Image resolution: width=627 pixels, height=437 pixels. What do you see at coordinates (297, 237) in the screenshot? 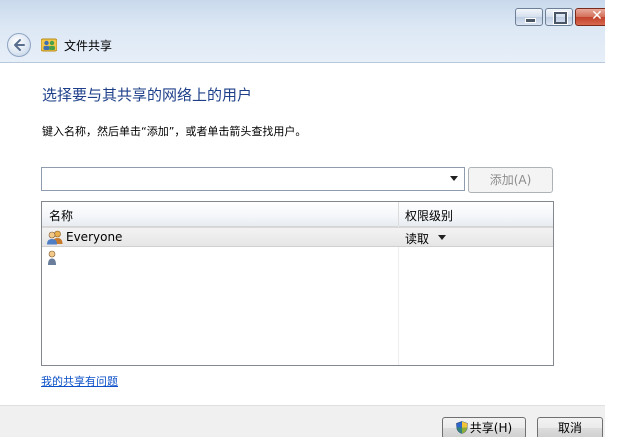
I see `list-item: Everyone 读取` at bounding box center [297, 237].